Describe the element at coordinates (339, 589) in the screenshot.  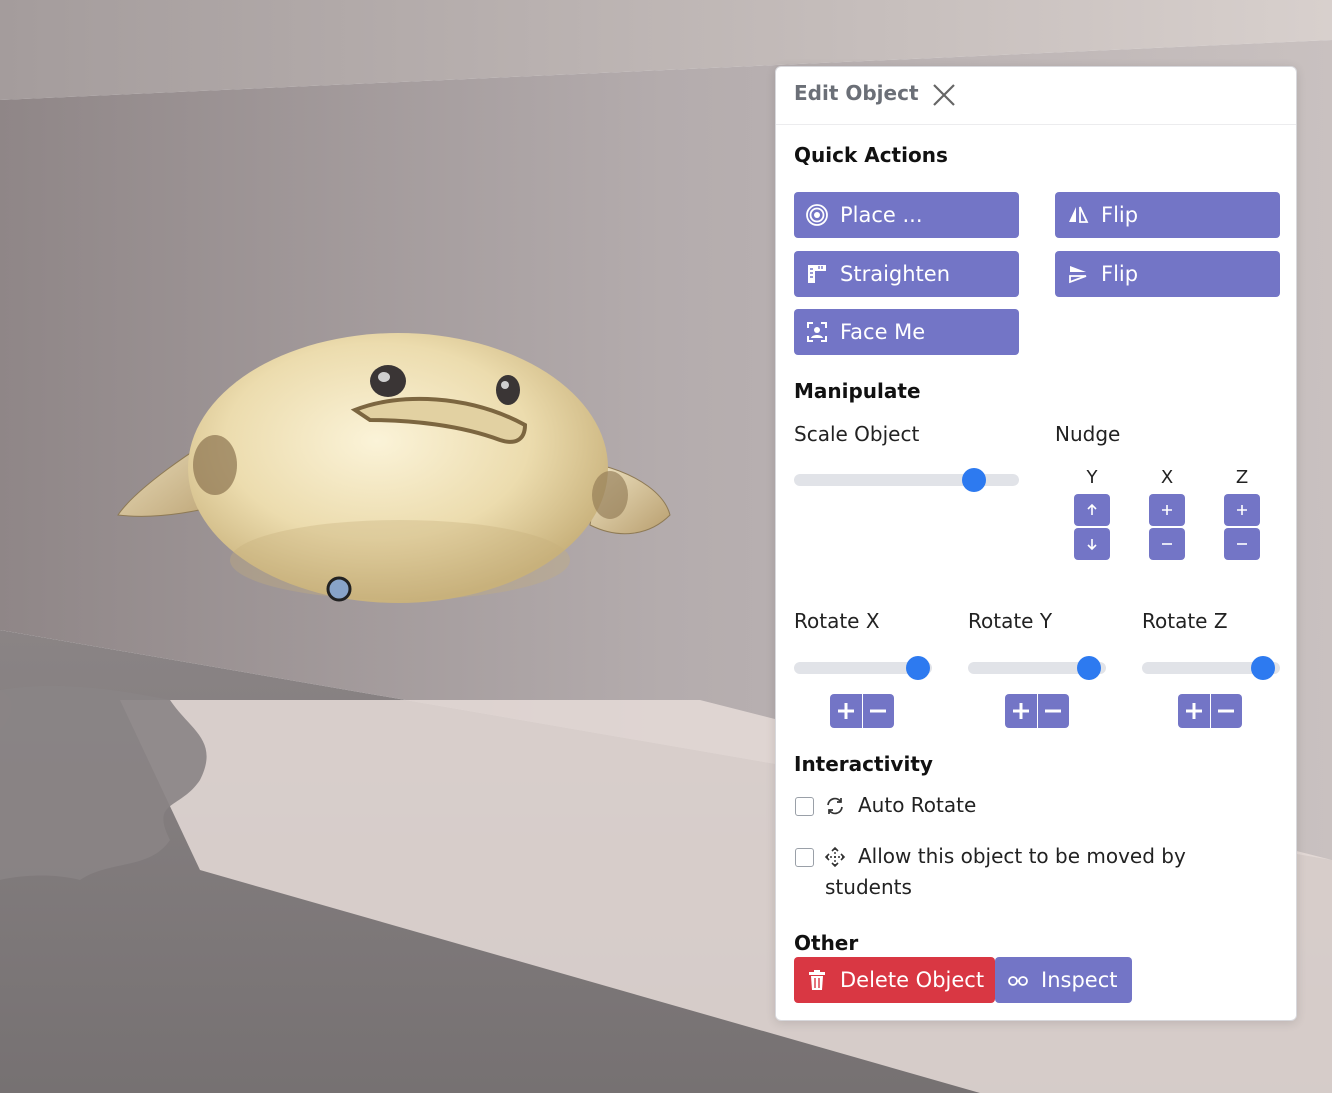
I see `pivot-handle` at that location.